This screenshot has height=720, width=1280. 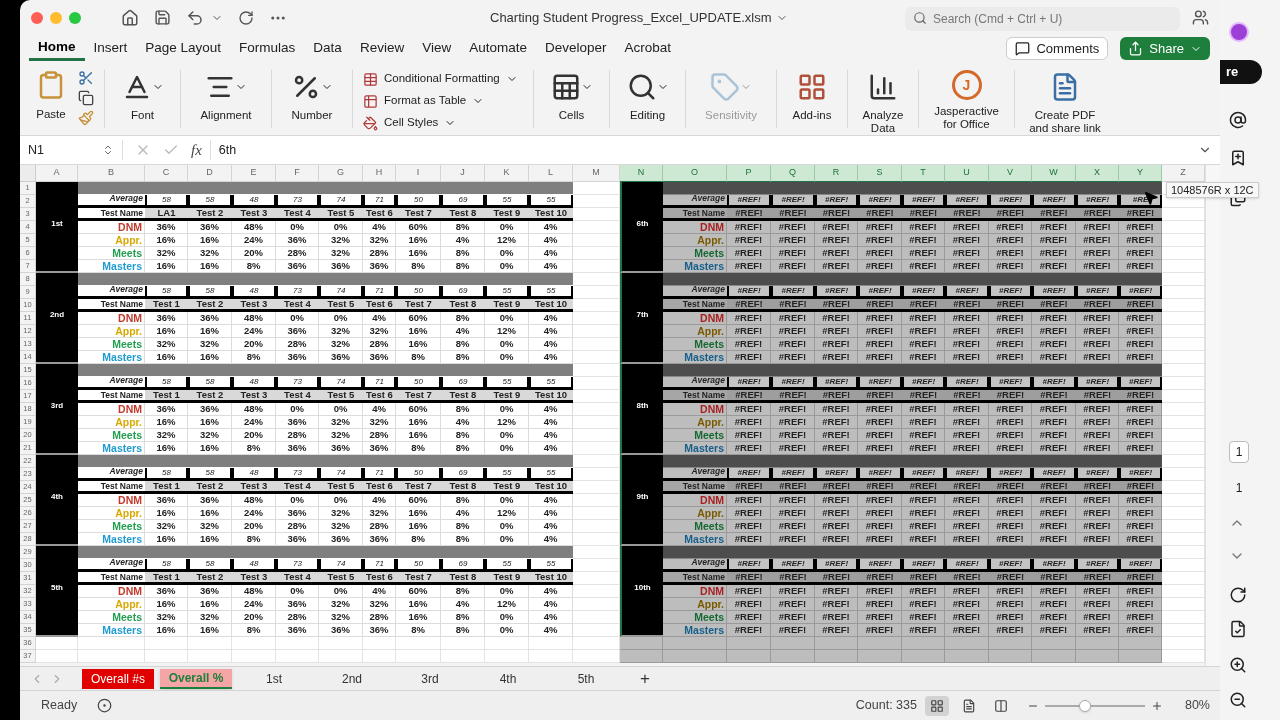 What do you see at coordinates (111, 173) in the screenshot?
I see `column-header: B` at bounding box center [111, 173].